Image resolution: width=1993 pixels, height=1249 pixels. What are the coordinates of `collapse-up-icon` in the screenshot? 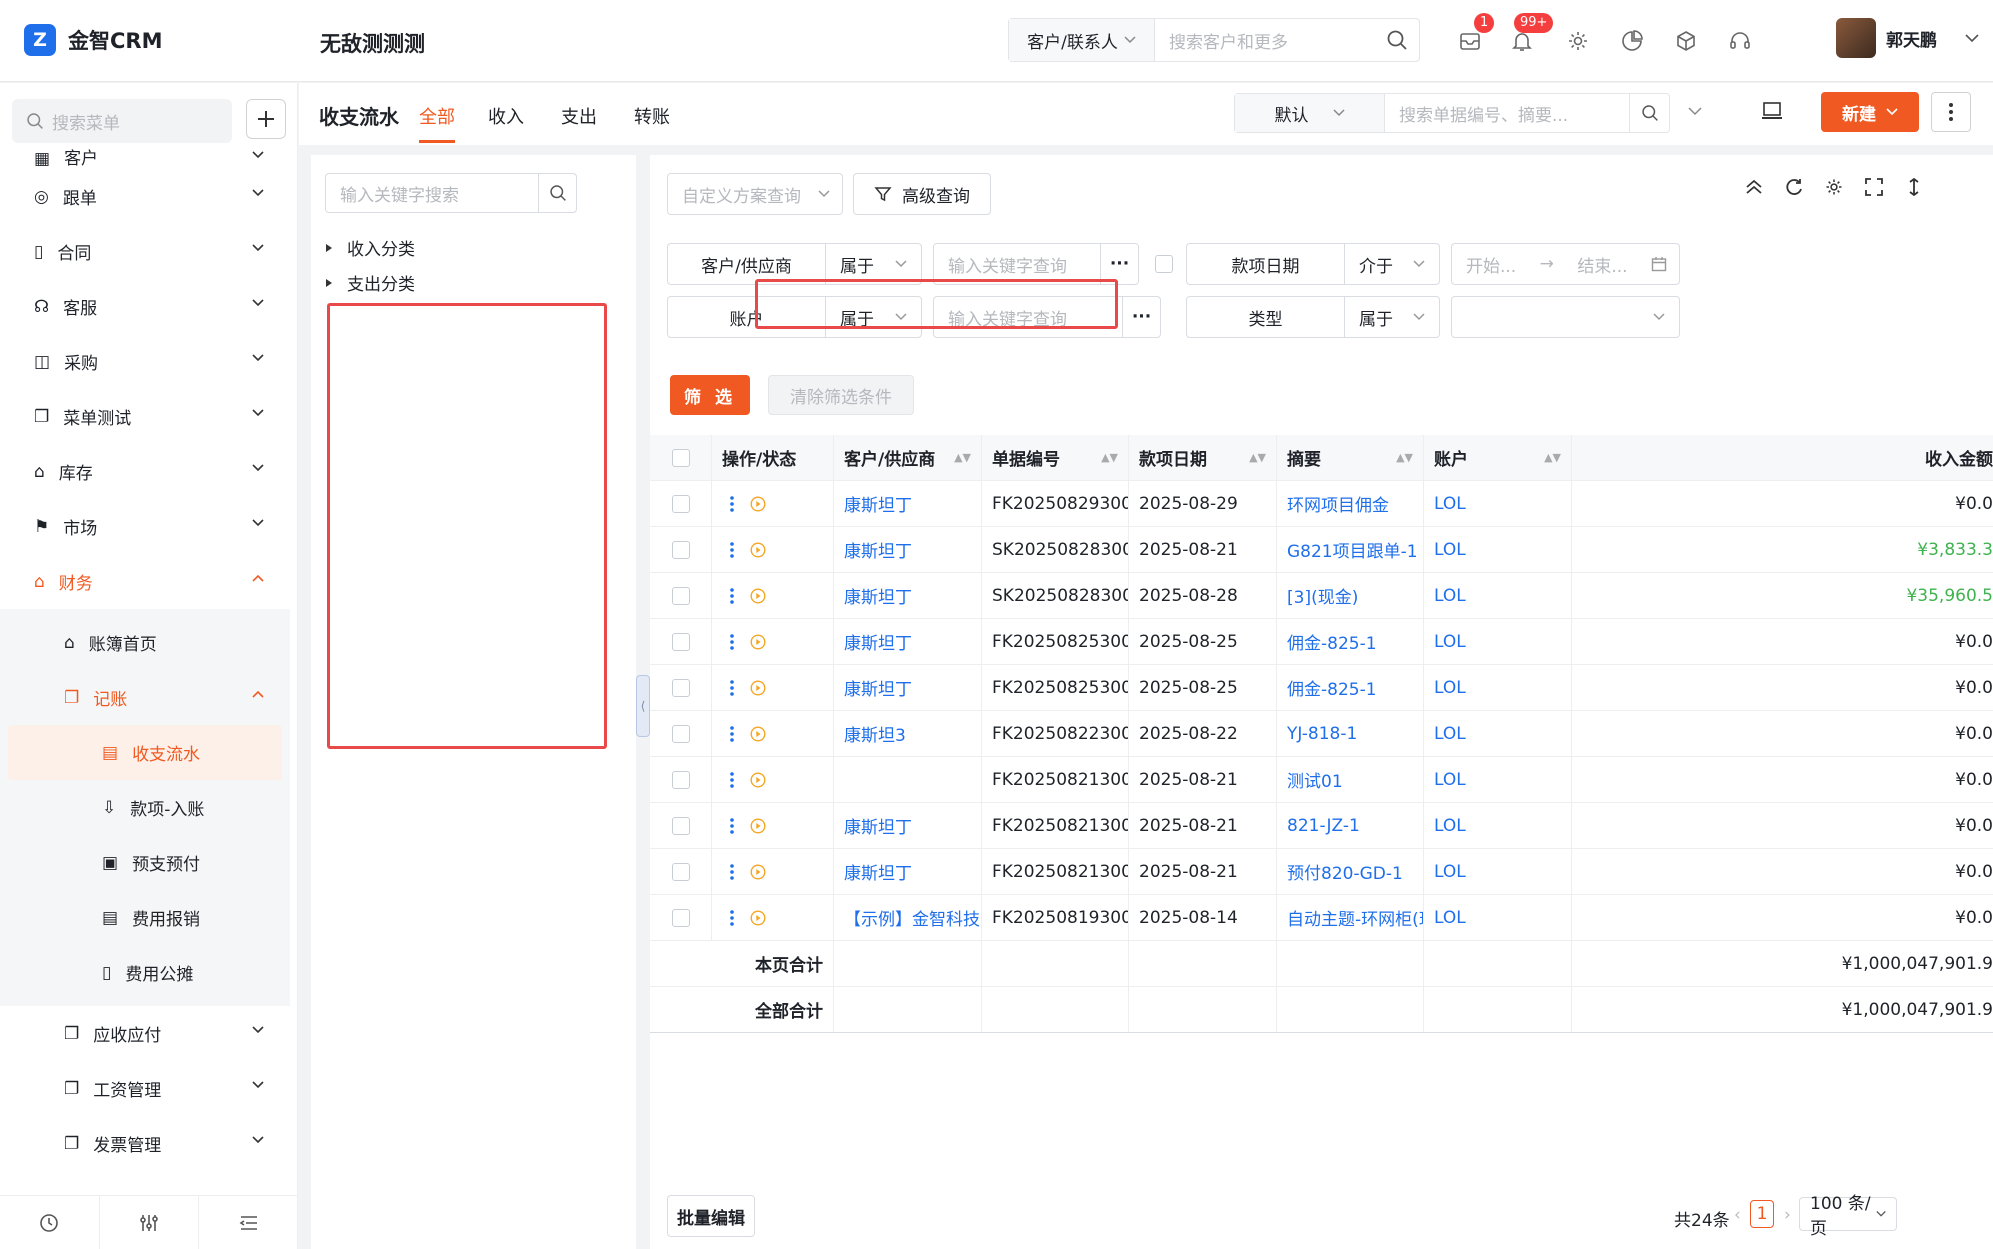 It's located at (1754, 187).